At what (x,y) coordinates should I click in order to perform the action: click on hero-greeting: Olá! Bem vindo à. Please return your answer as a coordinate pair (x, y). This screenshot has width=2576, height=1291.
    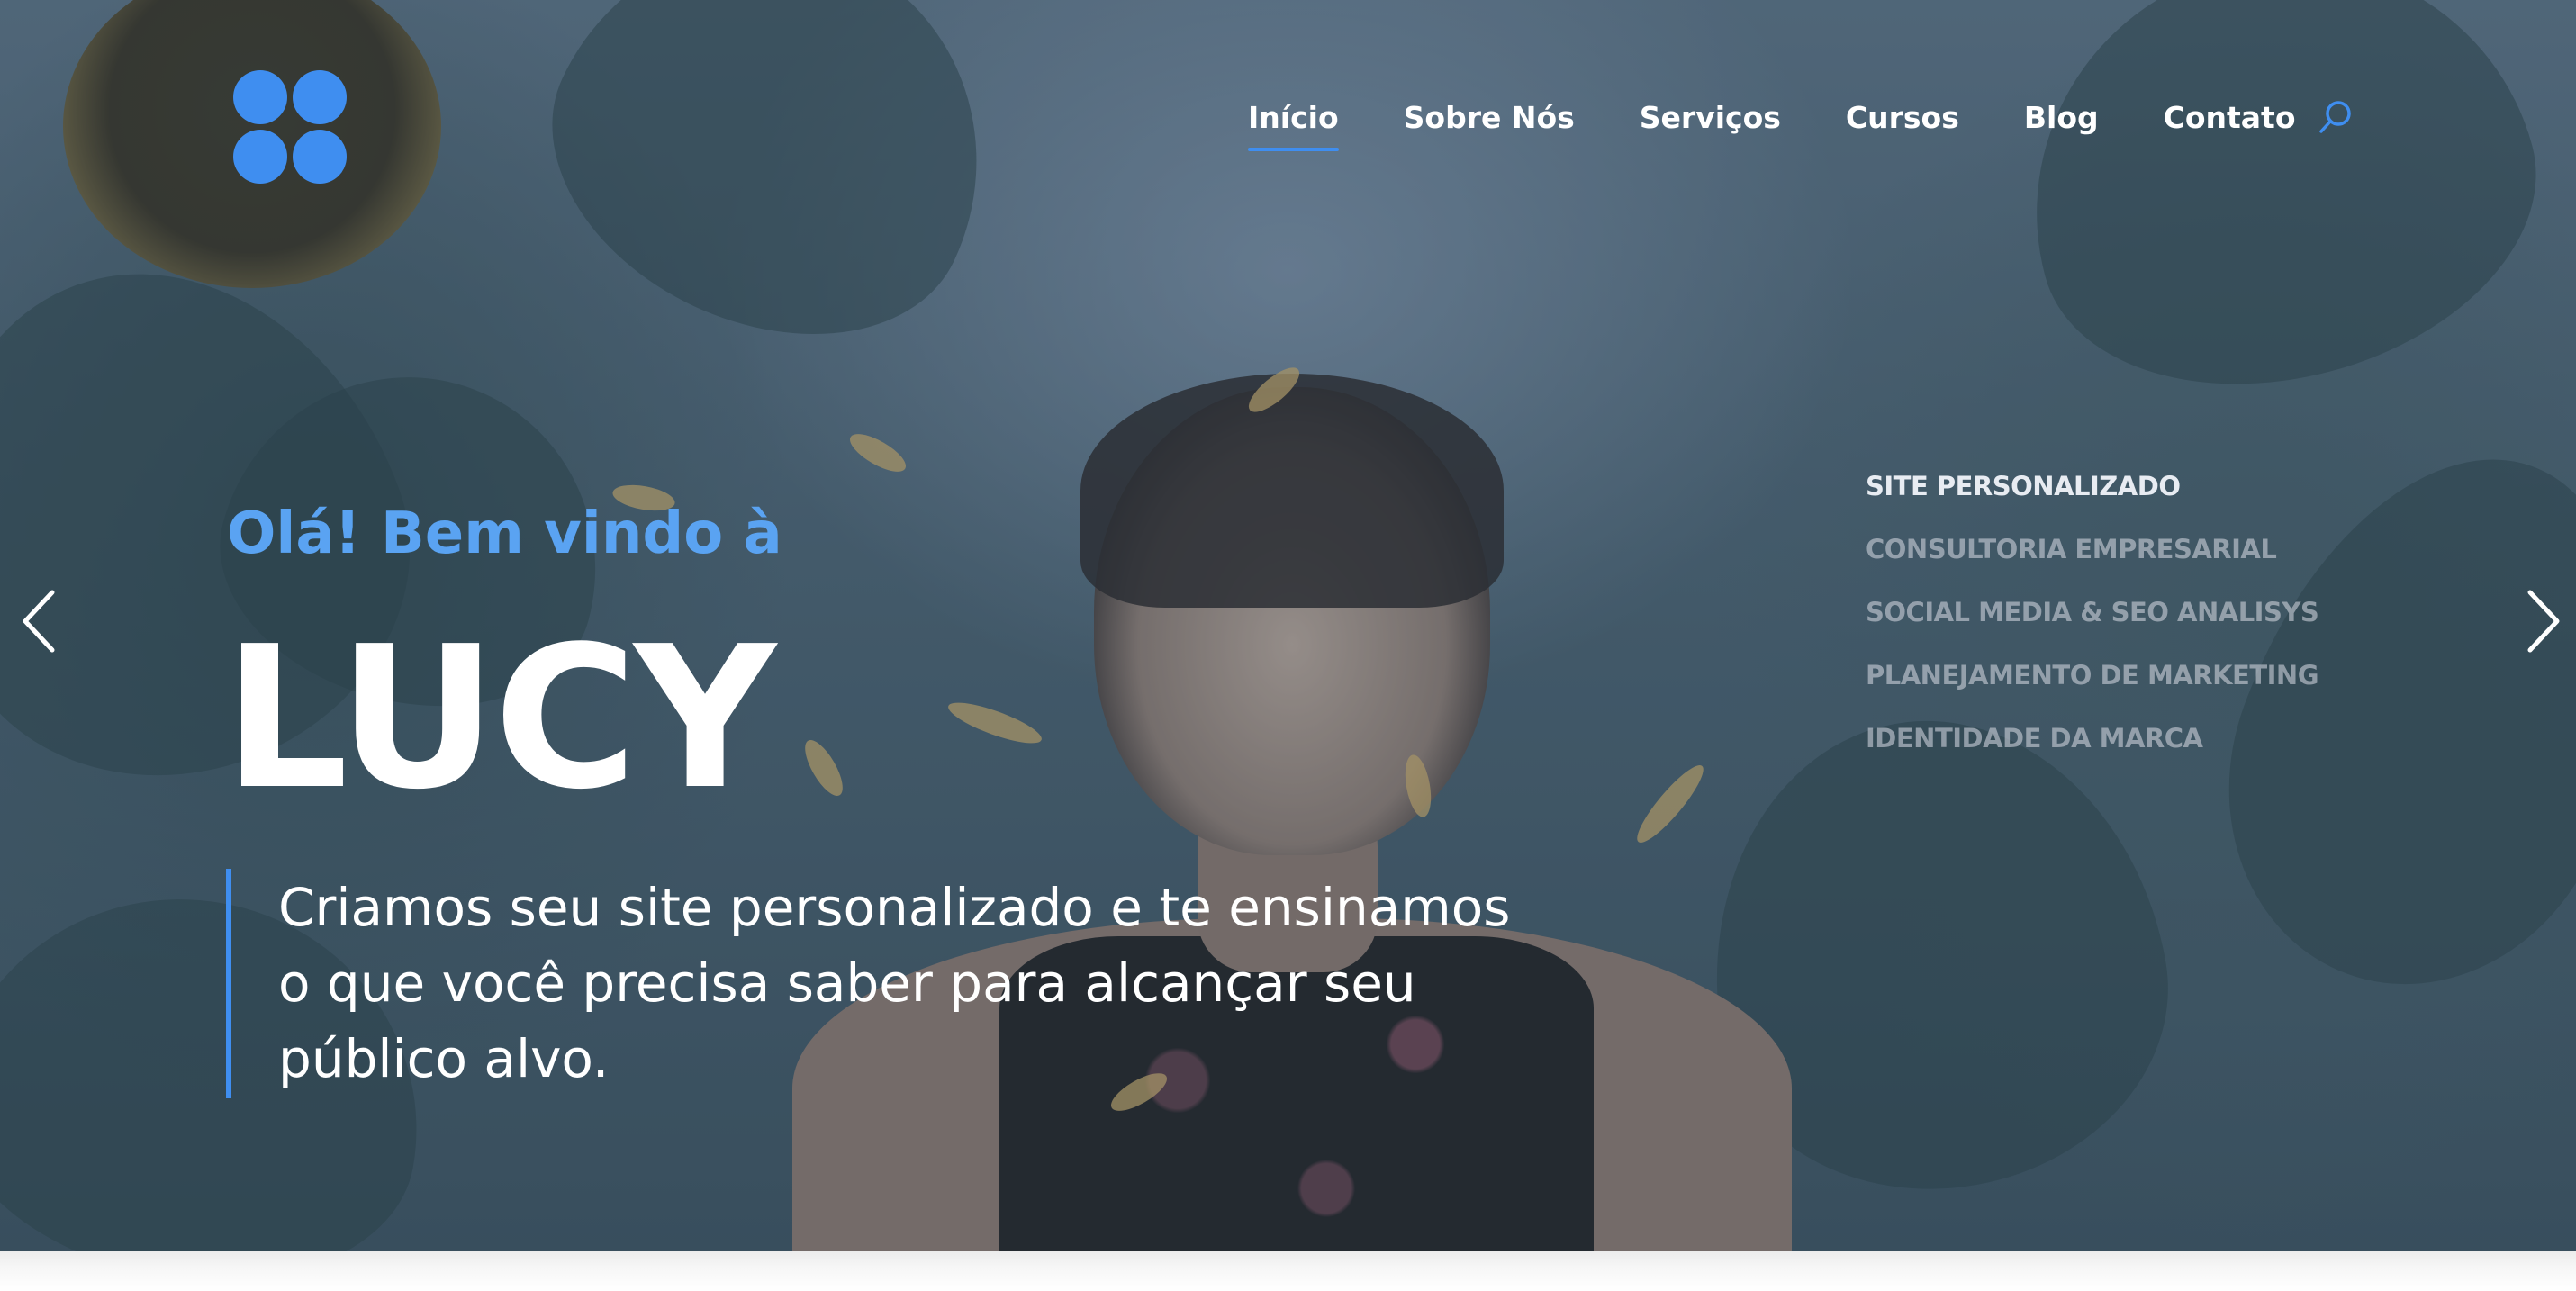
    Looking at the image, I should click on (504, 534).